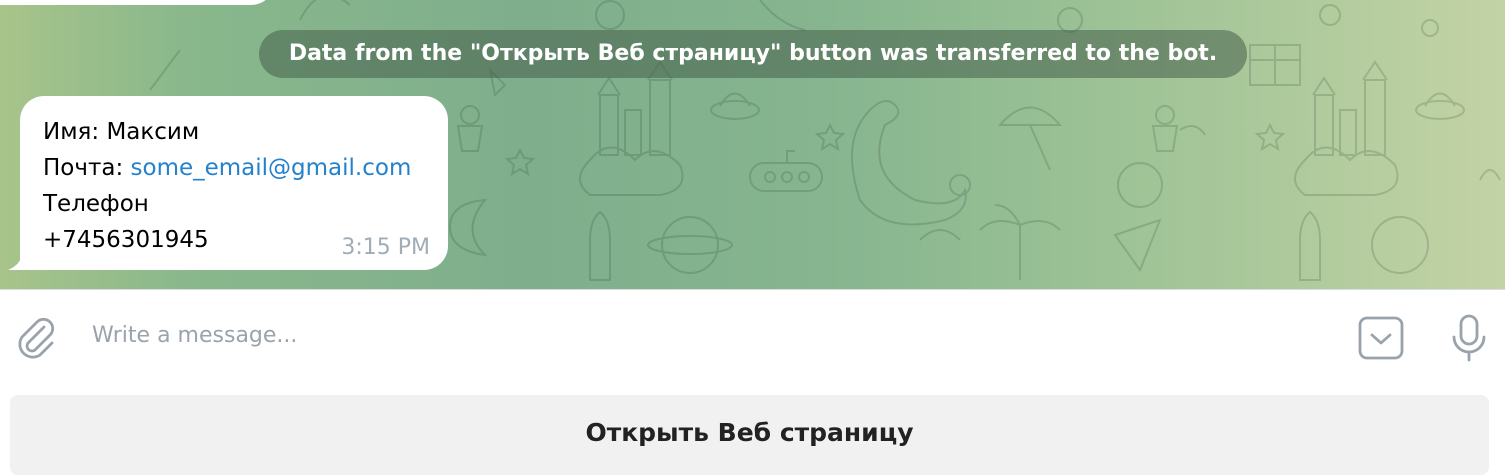  What do you see at coordinates (87, 168) in the screenshot?
I see `email-label: Почта:` at bounding box center [87, 168].